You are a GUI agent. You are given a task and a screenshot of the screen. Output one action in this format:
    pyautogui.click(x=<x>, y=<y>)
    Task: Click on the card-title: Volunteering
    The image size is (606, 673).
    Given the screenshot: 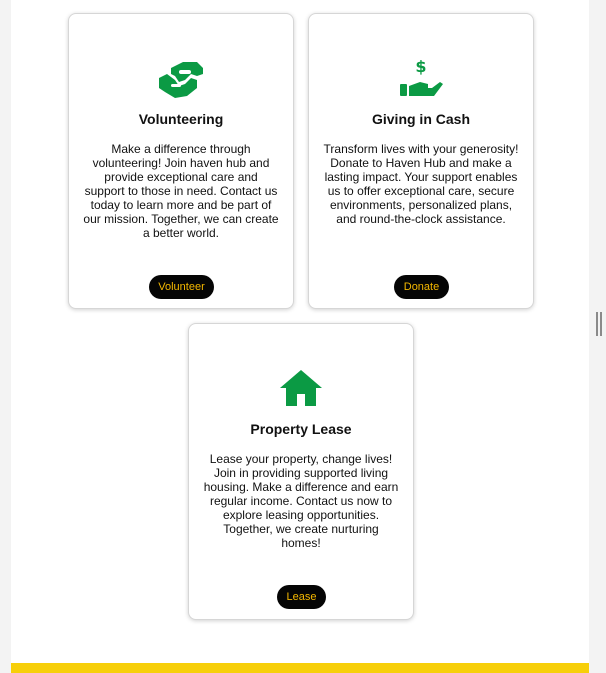 What is the action you would take?
    pyautogui.click(x=181, y=119)
    